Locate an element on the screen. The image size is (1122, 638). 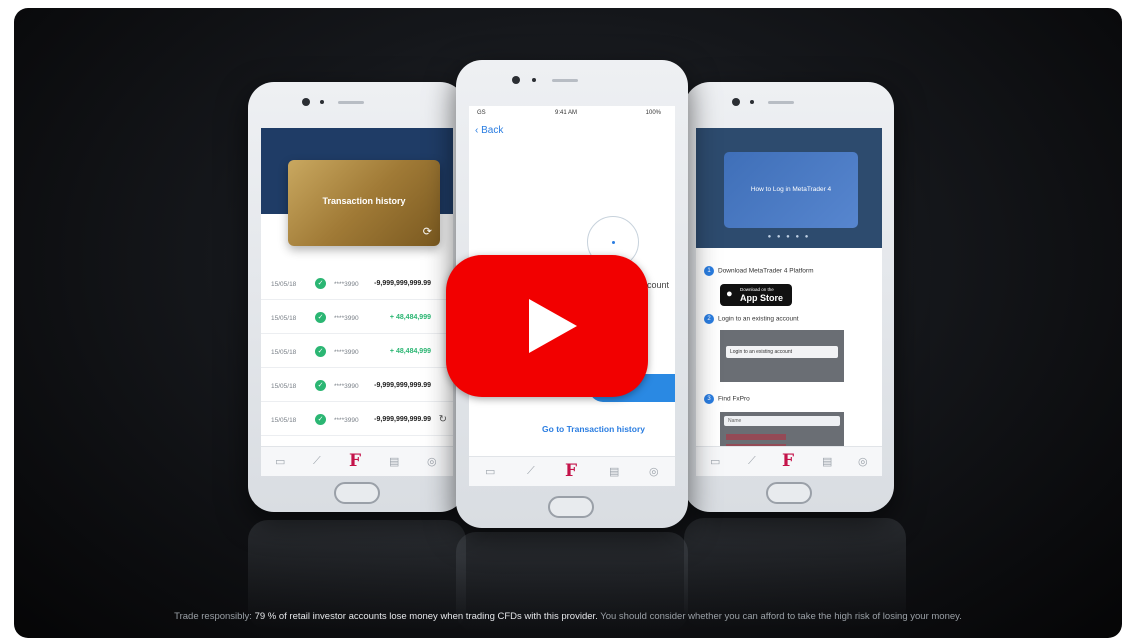
card-title: Transaction history is located at coordinates (364, 201).